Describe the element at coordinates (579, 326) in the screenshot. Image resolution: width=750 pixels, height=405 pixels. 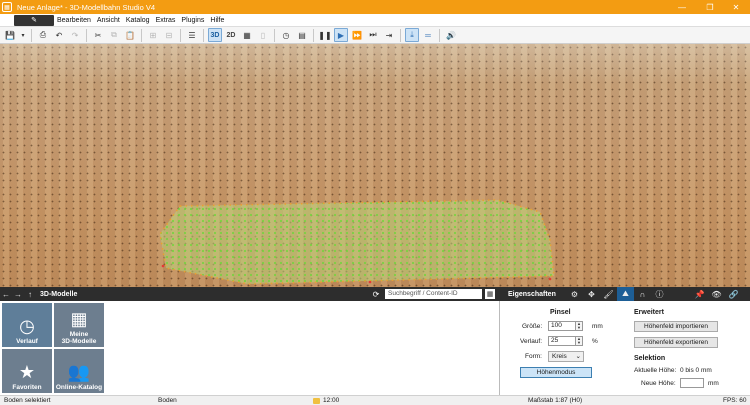
I see `groesse-spinner: ▲ ▼` at that location.